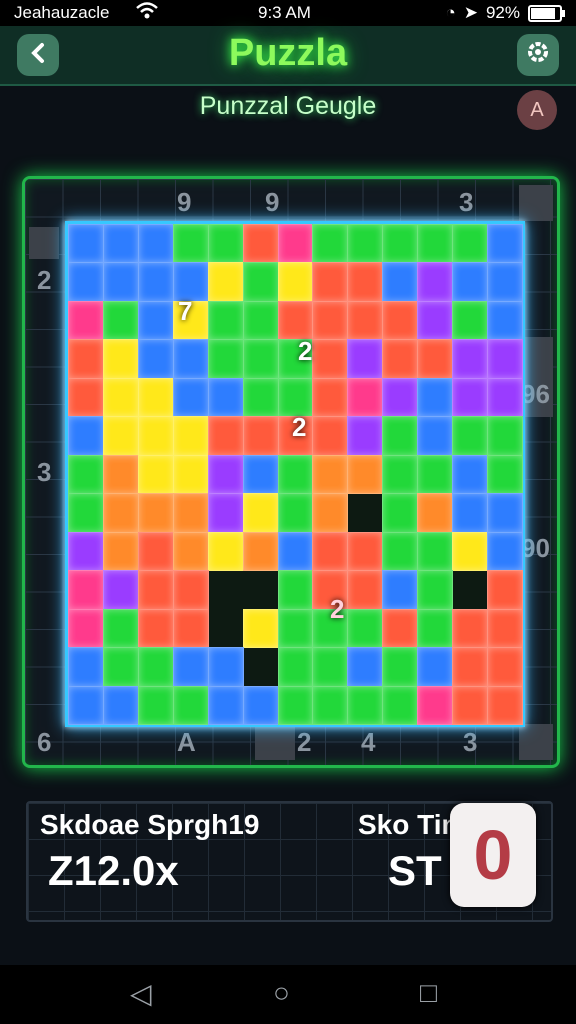 The width and height of the screenshot is (576, 1024). I want to click on level-badge: 0, so click(493, 855).